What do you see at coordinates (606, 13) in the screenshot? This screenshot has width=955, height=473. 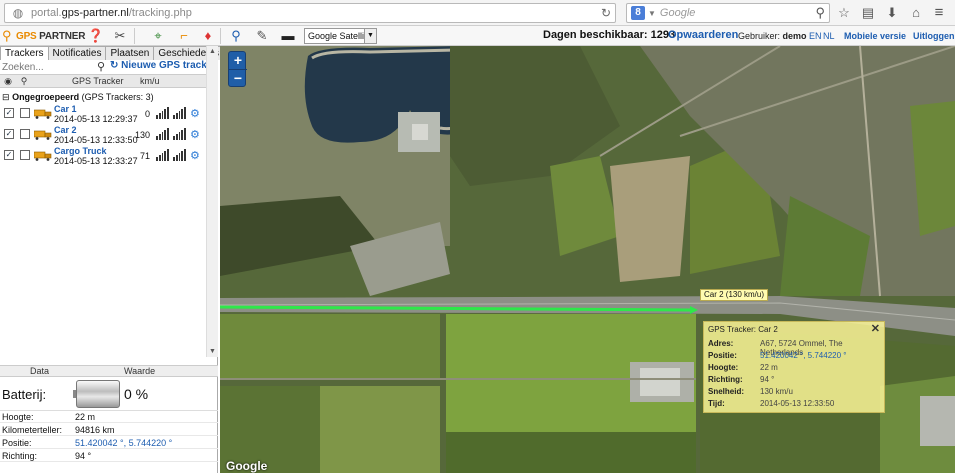 I see `reload-icon: ↻` at bounding box center [606, 13].